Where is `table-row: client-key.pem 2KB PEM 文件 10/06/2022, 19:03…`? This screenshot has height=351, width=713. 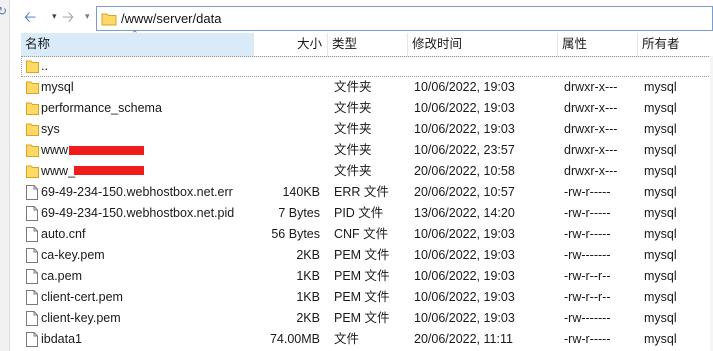
table-row: client-key.pem 2KB PEM 文件 10/06/2022, 19:03… is located at coordinates (367, 318).